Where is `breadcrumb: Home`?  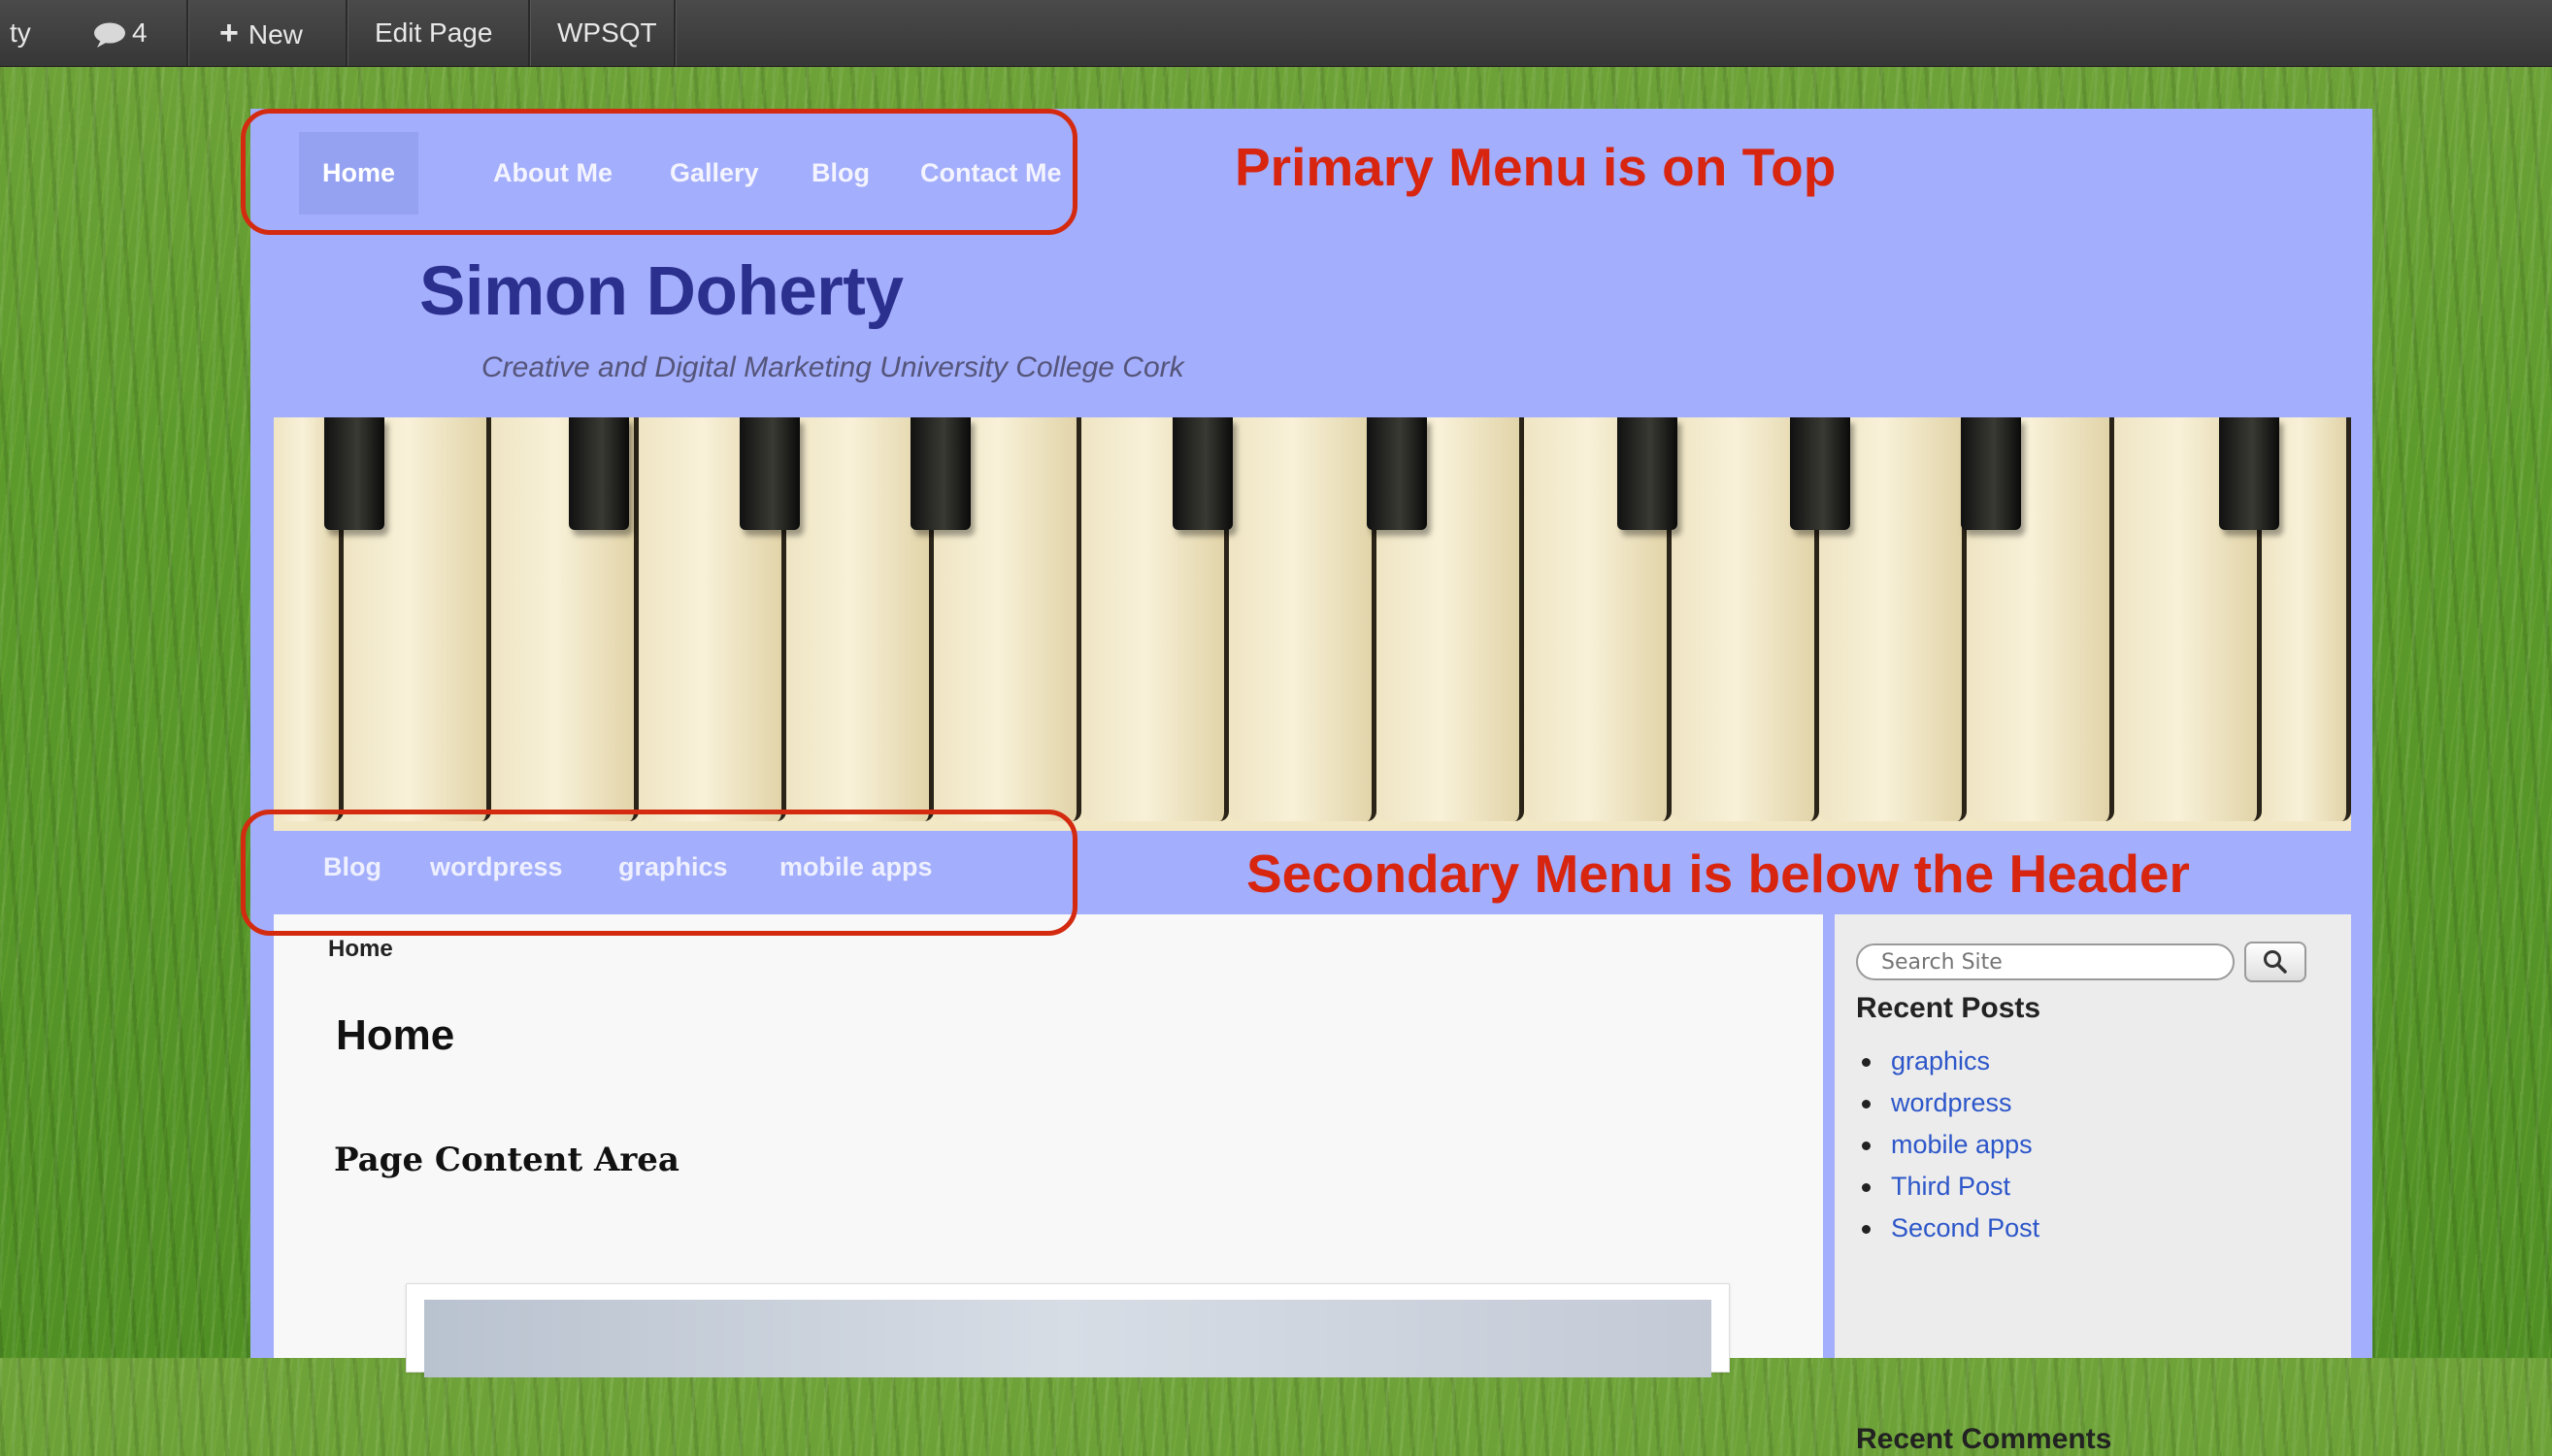
breadcrumb: Home is located at coordinates (360, 949).